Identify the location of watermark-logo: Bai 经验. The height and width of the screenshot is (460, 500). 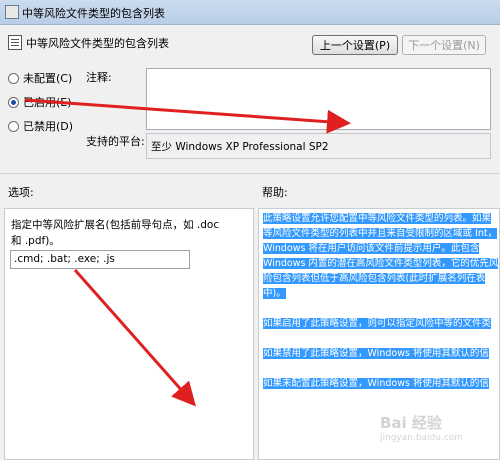
(411, 423).